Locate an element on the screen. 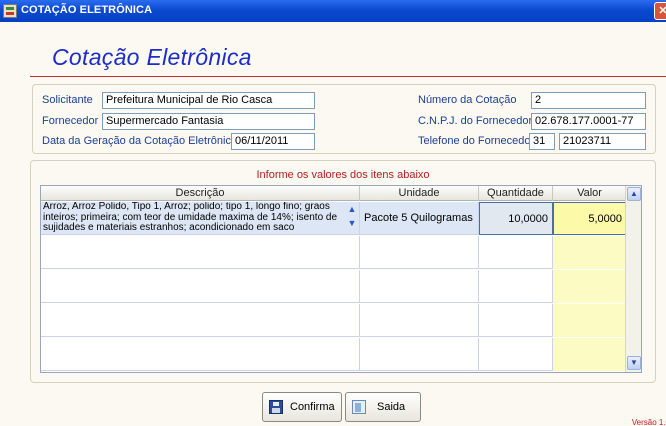 The image size is (666, 426). cell-unidade: Pacote 5 Quilogramas is located at coordinates (419, 218).